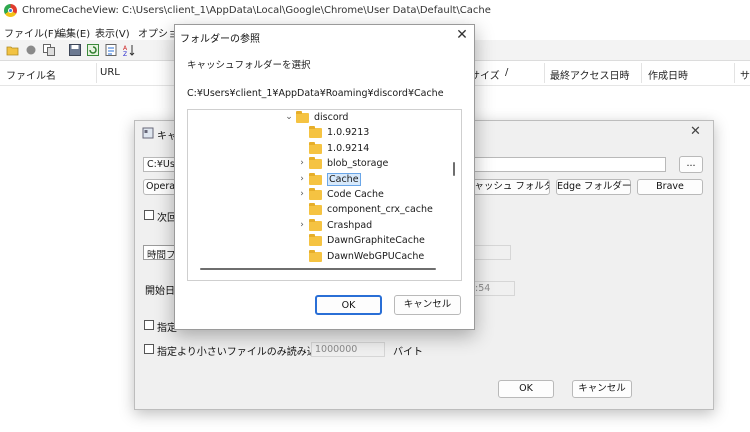 The width and height of the screenshot is (750, 432). What do you see at coordinates (112, 32) in the screenshot?
I see `menu-view: 表示(V)` at bounding box center [112, 32].